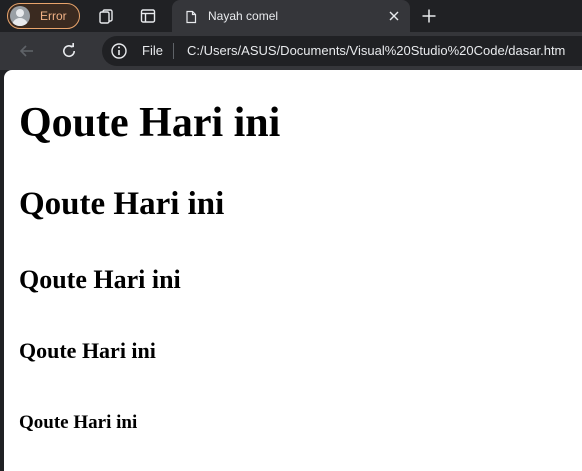  Describe the element at coordinates (53, 16) in the screenshot. I see `profile-status-label: Error` at that location.